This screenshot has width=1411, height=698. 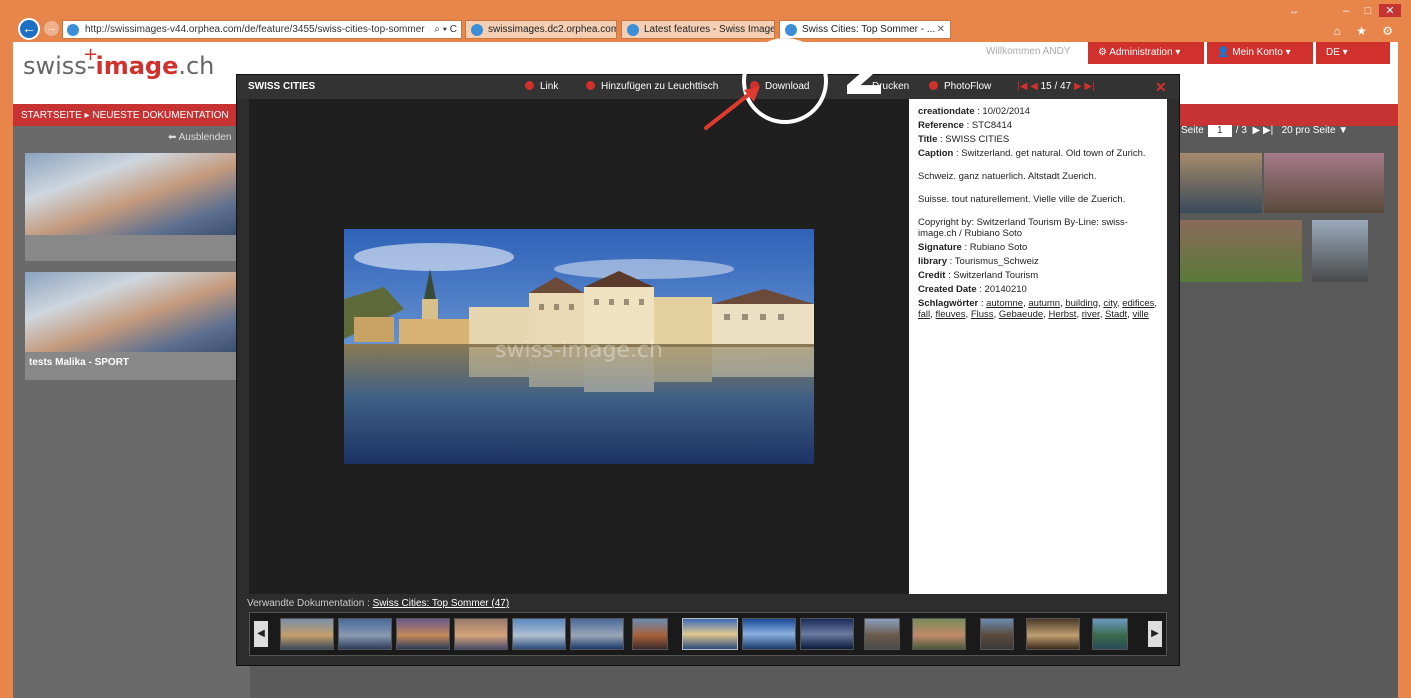 What do you see at coordinates (1022, 86) in the screenshot?
I see `first-image-icon: |◀` at bounding box center [1022, 86].